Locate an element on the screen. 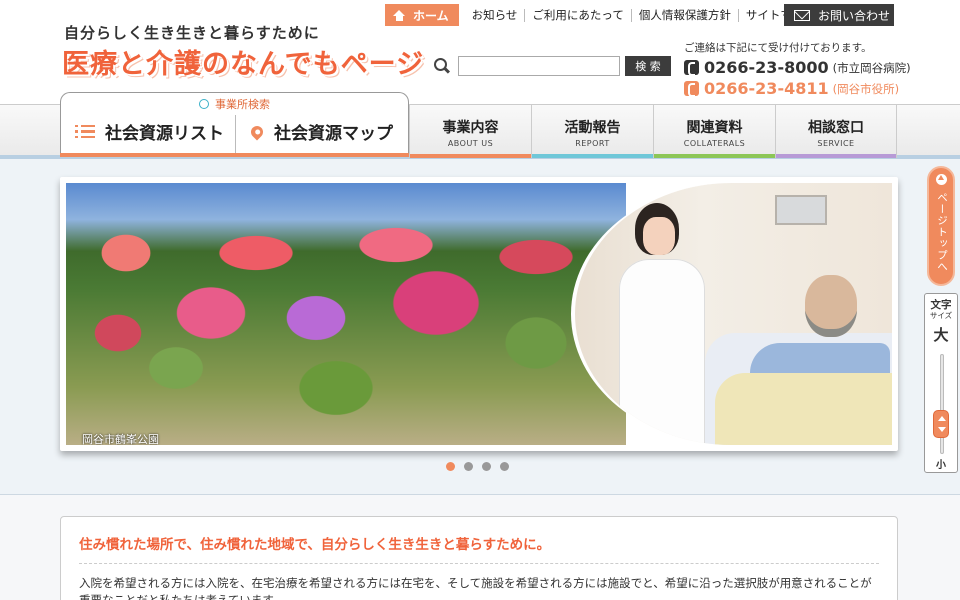 The image size is (960, 600). nav-label: 相談窓口 is located at coordinates (836, 128).